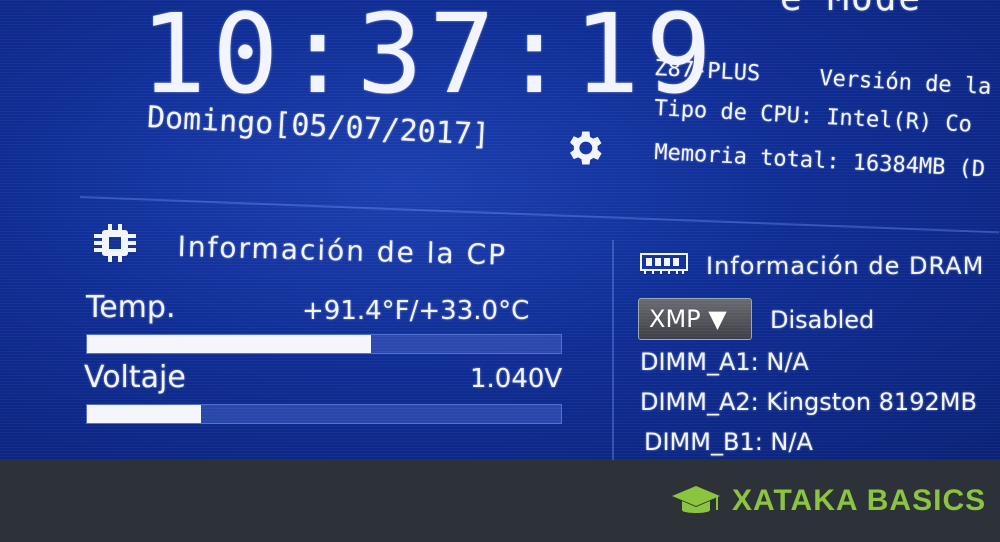 This screenshot has width=1000, height=542. What do you see at coordinates (144, 414) in the screenshot?
I see `voltage-bar-fill` at bounding box center [144, 414].